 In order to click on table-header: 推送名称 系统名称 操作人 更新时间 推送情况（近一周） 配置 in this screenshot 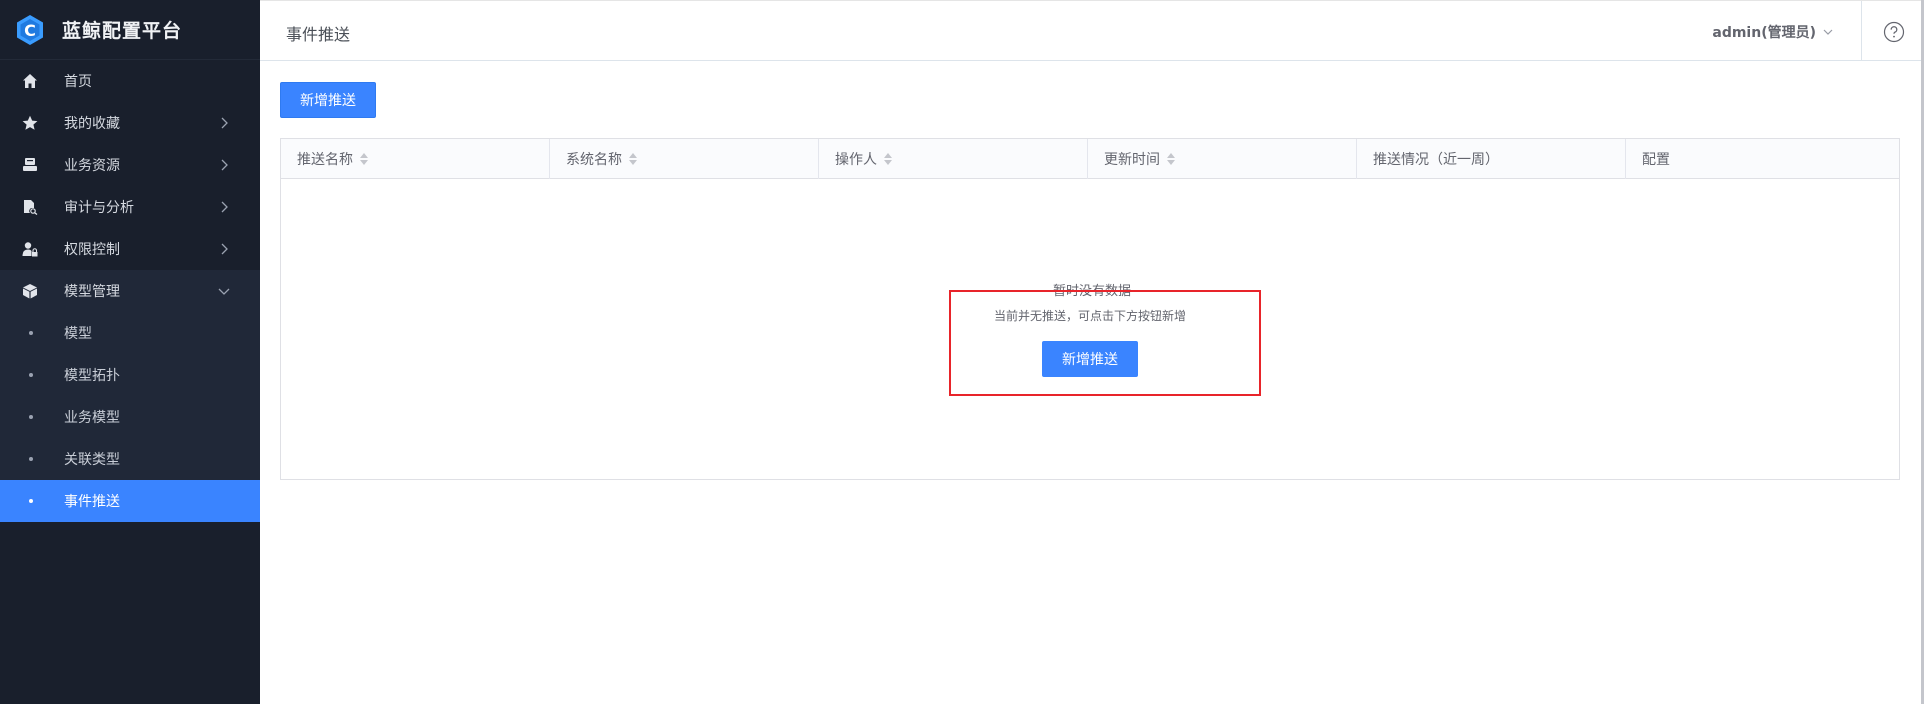, I will do `click(1090, 159)`.